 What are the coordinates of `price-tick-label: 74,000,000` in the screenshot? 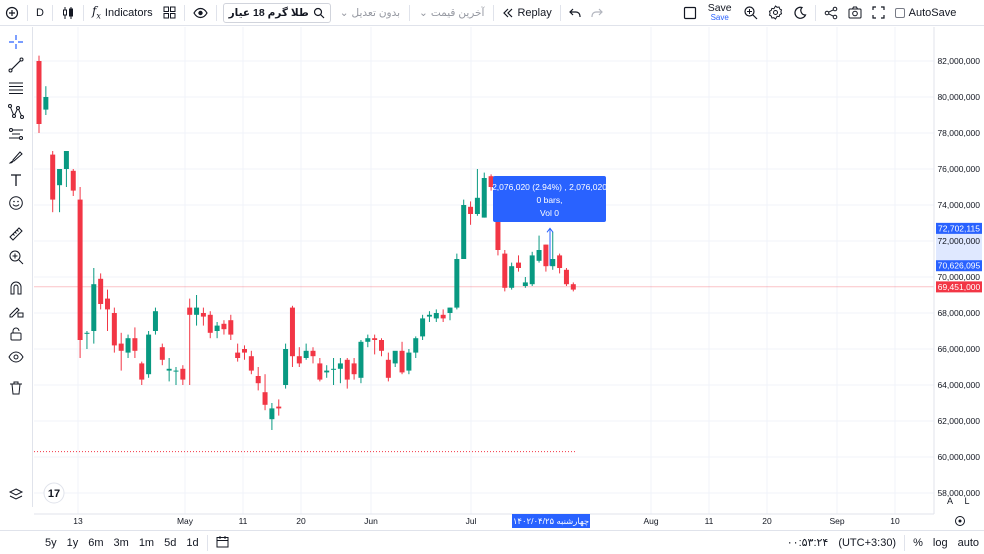 It's located at (958, 205).